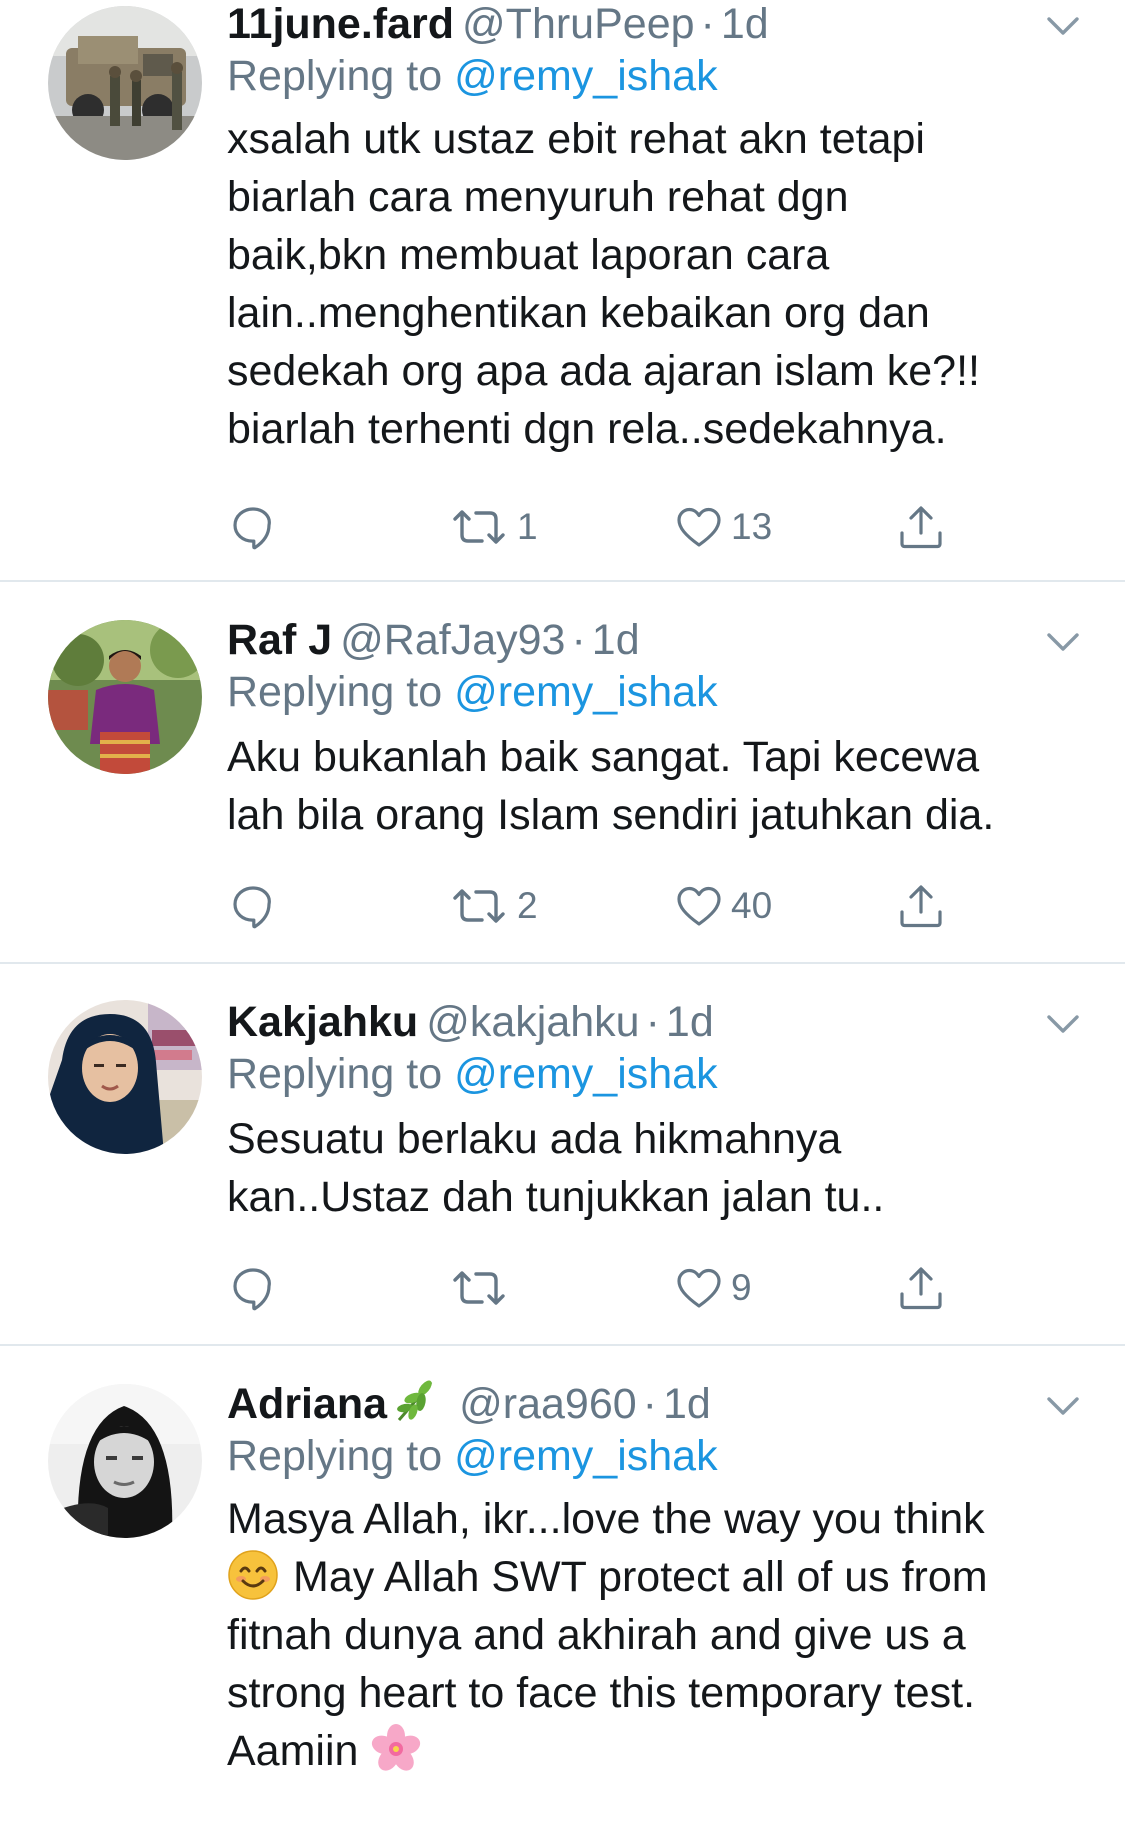 The width and height of the screenshot is (1125, 1824). What do you see at coordinates (596, 1635) in the screenshot?
I see `tweet-text-line: fitnah dunya and akhirah and give us a` at bounding box center [596, 1635].